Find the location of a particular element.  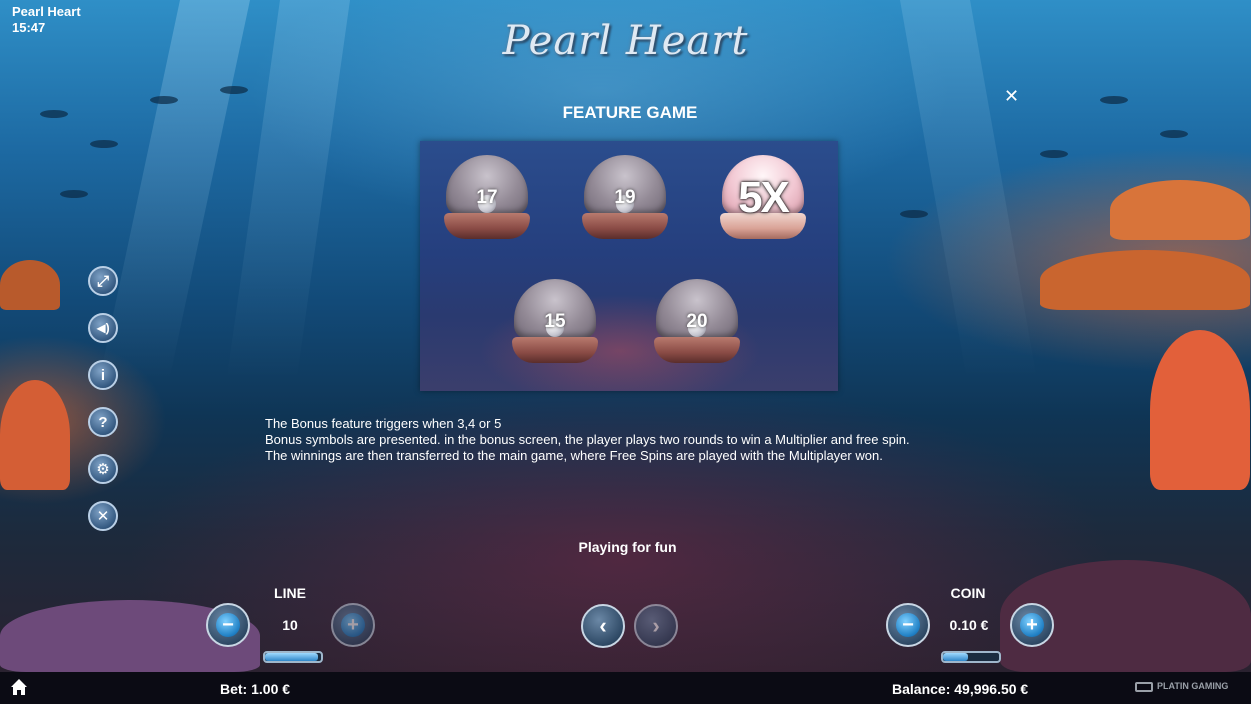

coin-minus-button: − is located at coordinates (908, 625).